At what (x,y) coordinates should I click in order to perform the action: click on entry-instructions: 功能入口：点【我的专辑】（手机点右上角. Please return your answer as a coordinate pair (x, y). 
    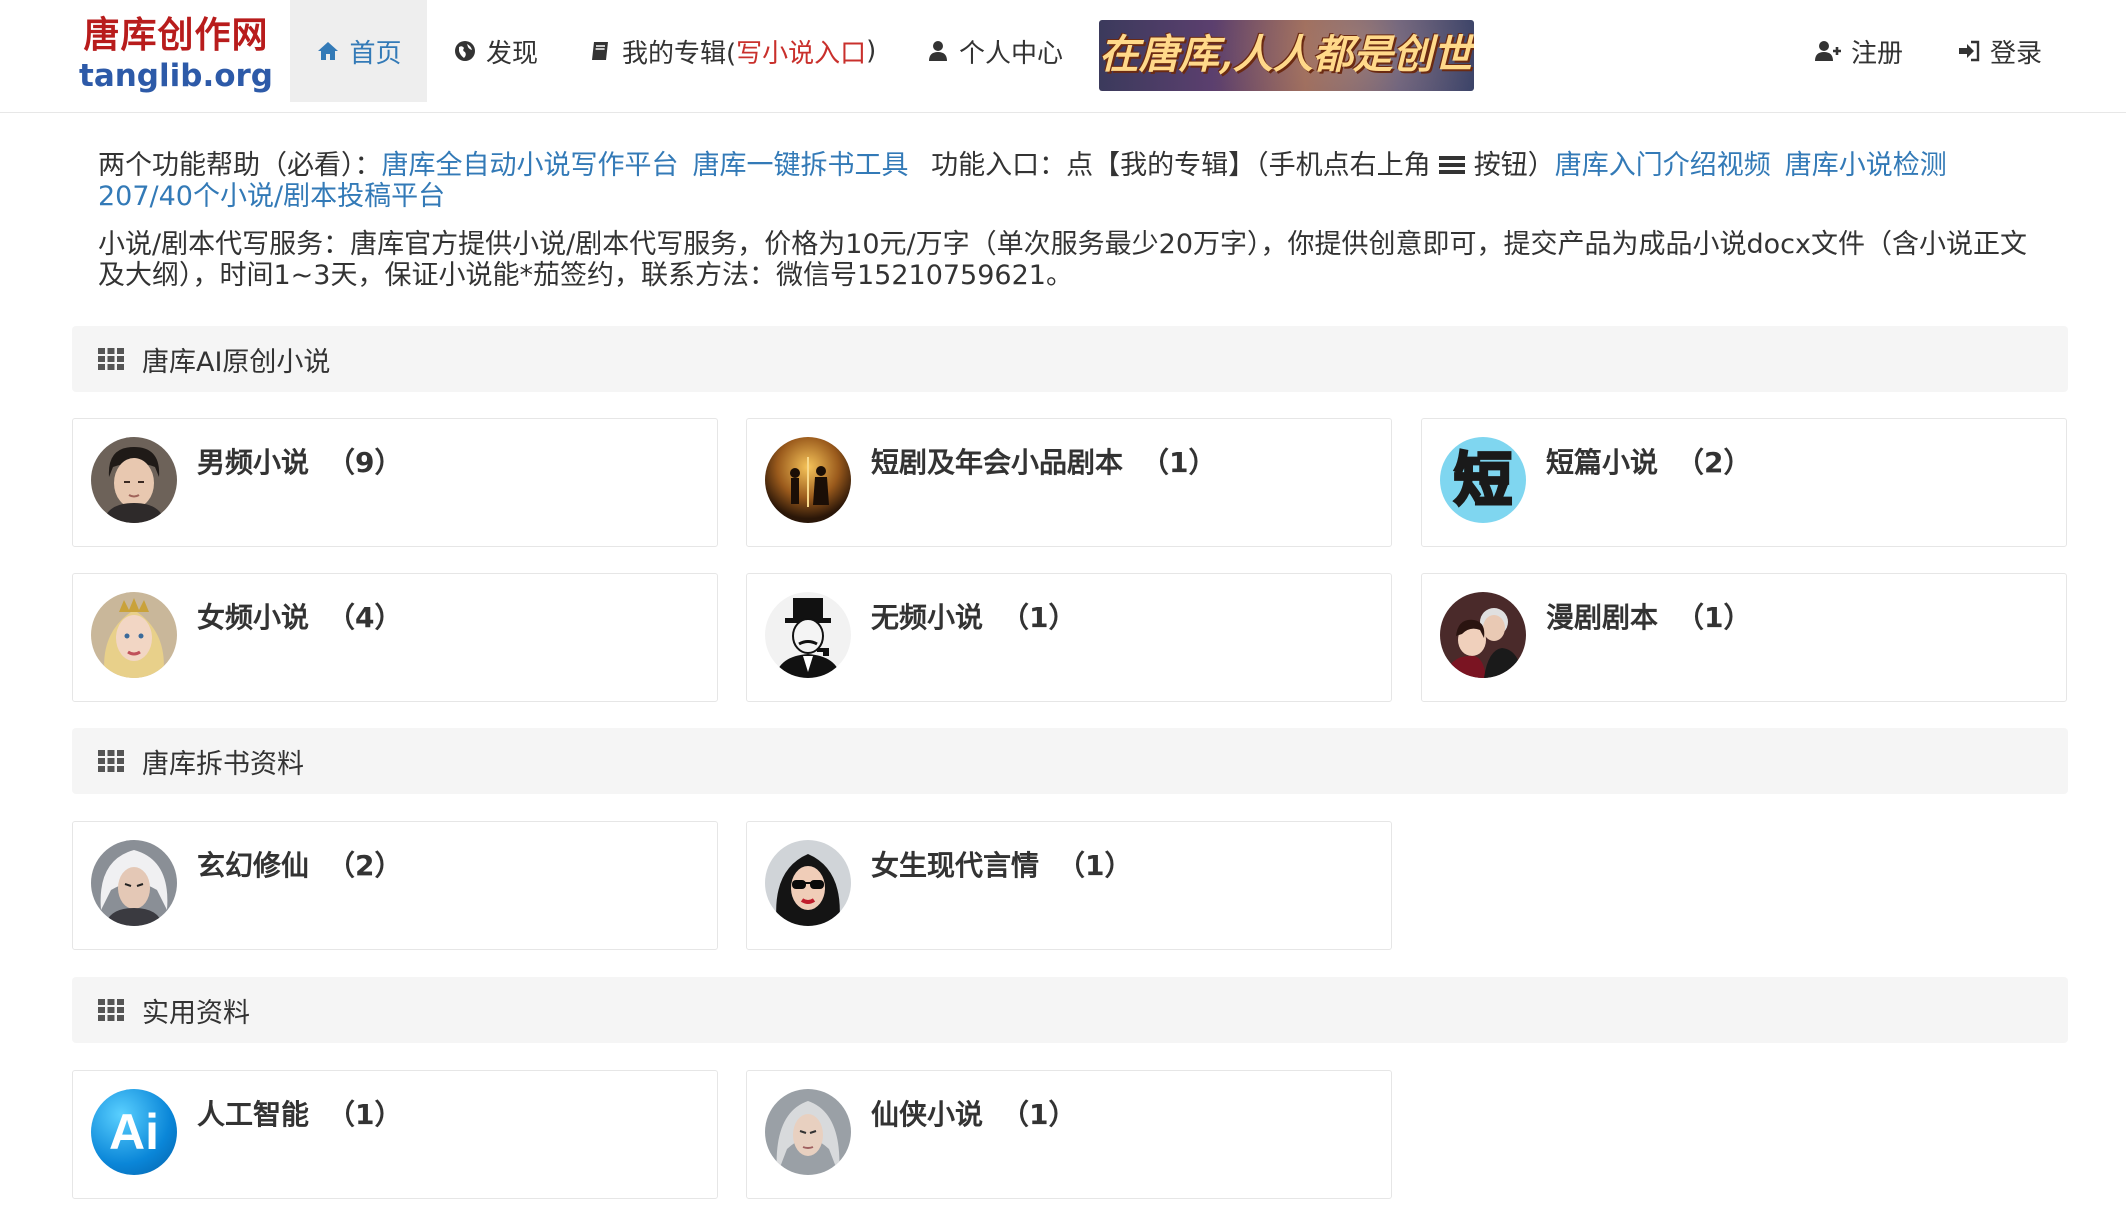
    Looking at the image, I should click on (1181, 165).